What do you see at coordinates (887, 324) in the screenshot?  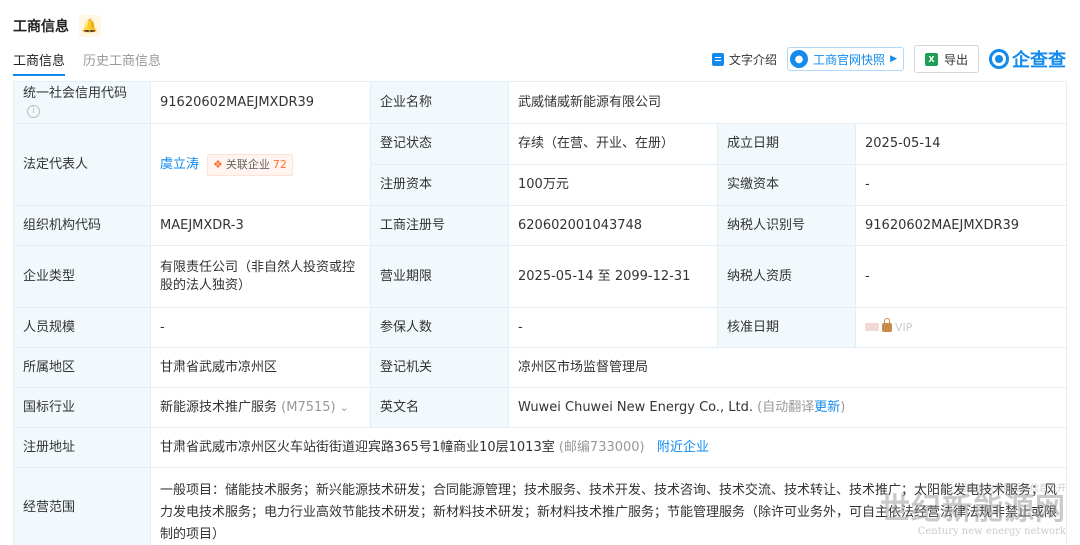 I see `lock-icon` at bounding box center [887, 324].